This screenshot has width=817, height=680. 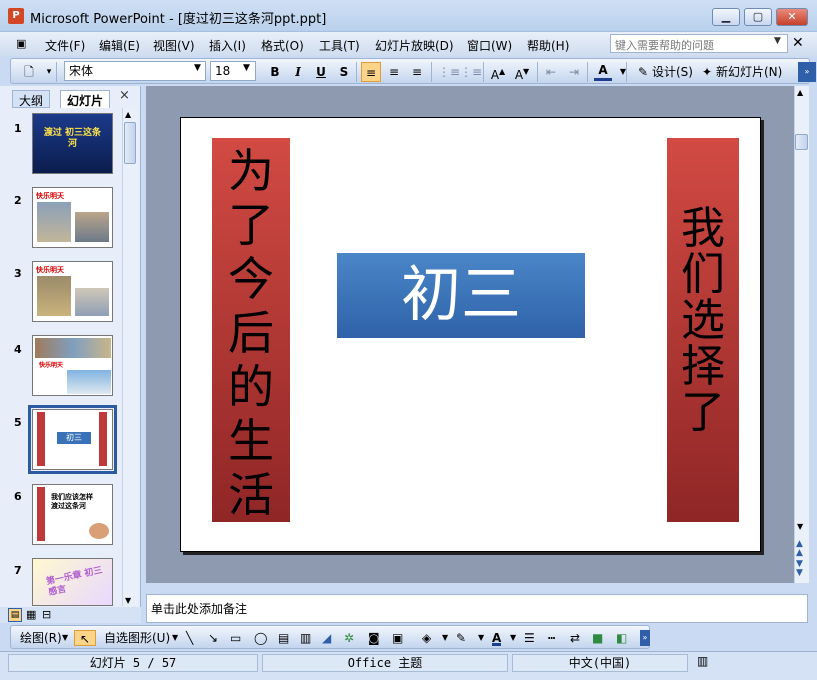 What do you see at coordinates (777, 41) in the screenshot?
I see `help-dropdown-icon: ▼` at bounding box center [777, 41].